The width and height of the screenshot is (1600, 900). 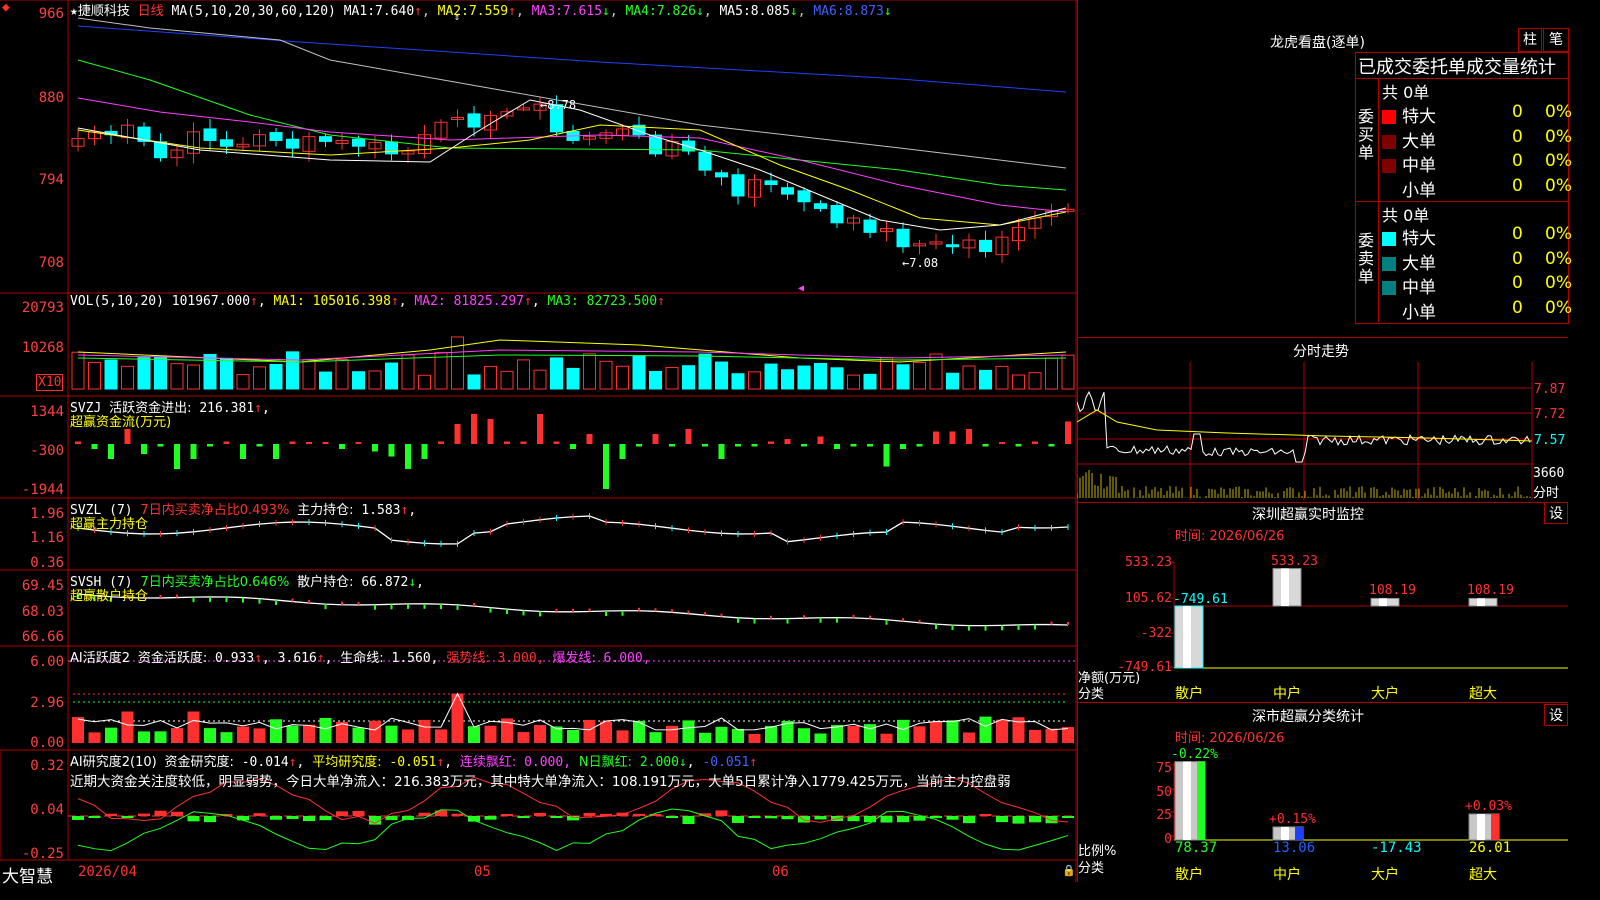 I want to click on class-change-label: +0.15%, so click(x=1292, y=819).